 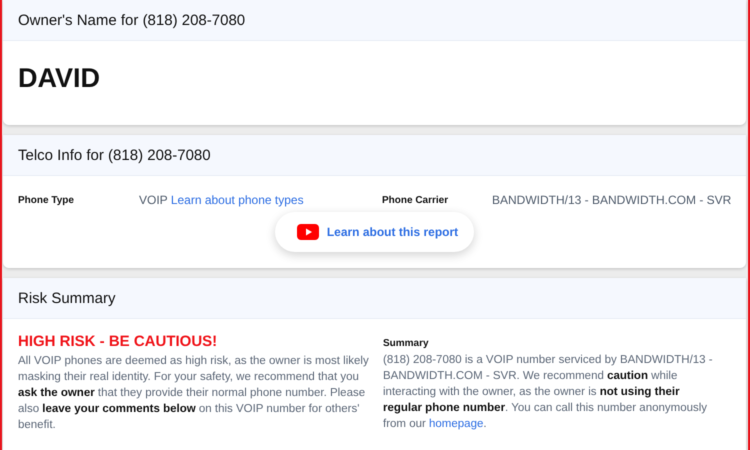 What do you see at coordinates (67, 298) in the screenshot?
I see `card-title: Risk Summary` at bounding box center [67, 298].